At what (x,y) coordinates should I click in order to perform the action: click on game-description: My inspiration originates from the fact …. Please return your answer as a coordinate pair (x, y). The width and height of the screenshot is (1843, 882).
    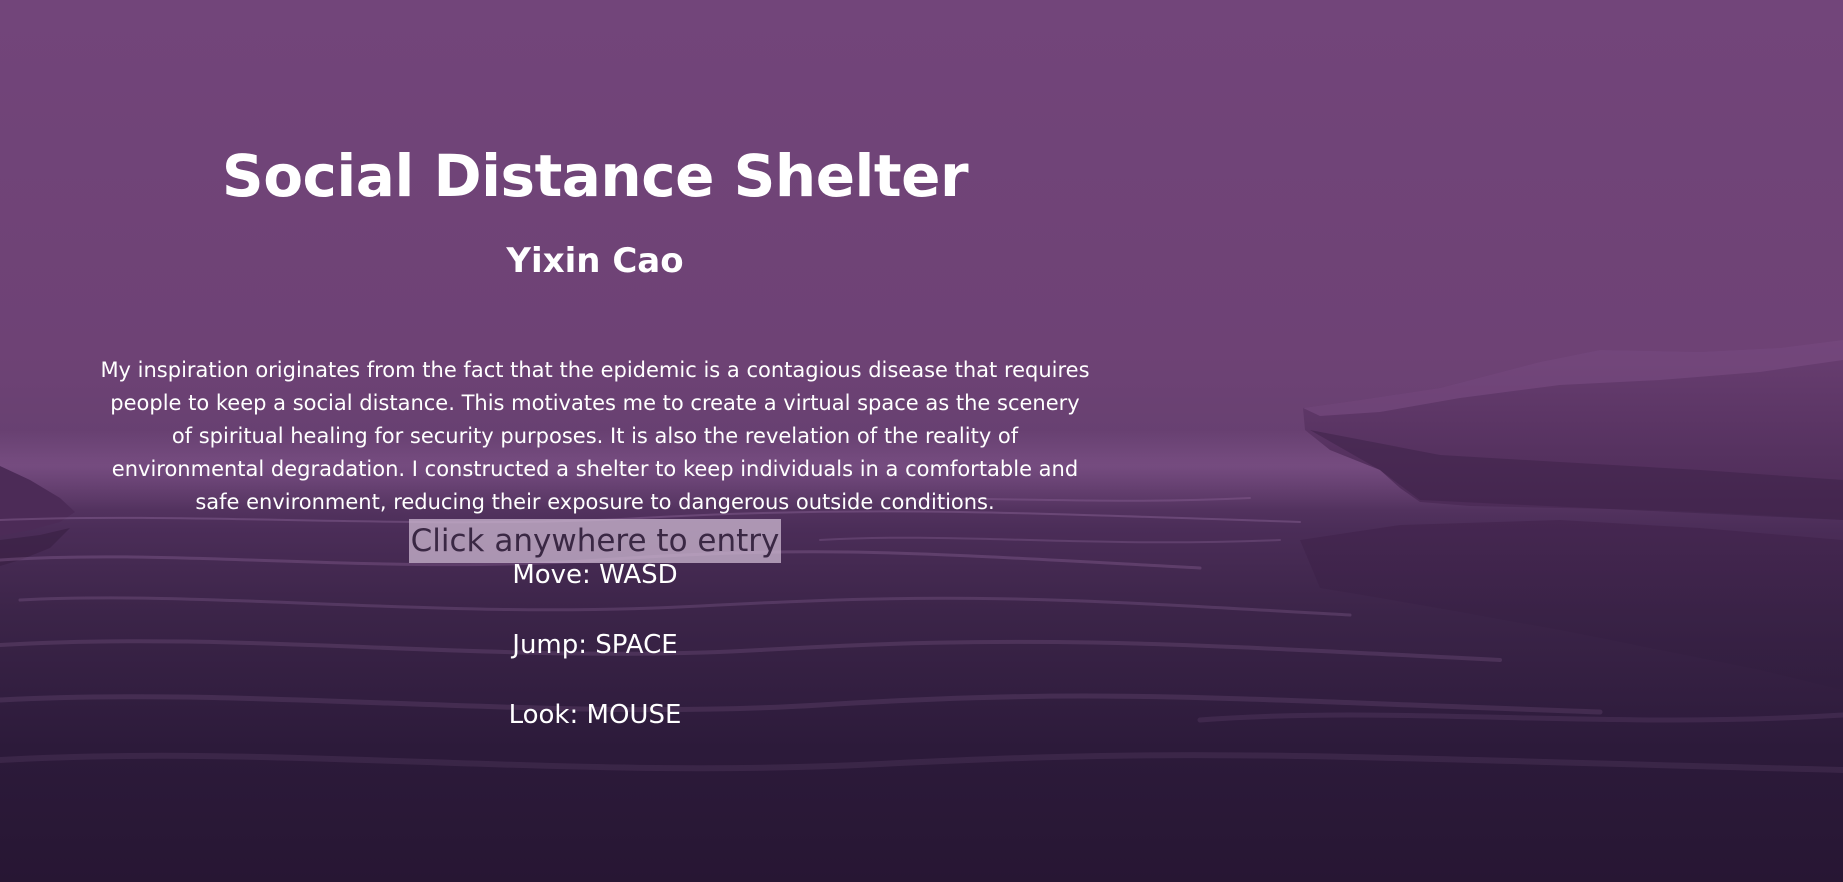
    Looking at the image, I should click on (595, 458).